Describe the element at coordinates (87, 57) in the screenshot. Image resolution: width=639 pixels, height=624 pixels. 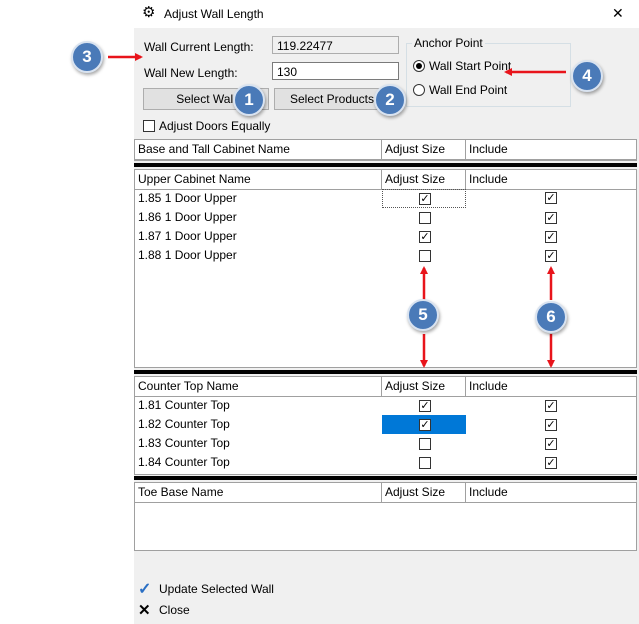
I see `callout-3: 3` at that location.